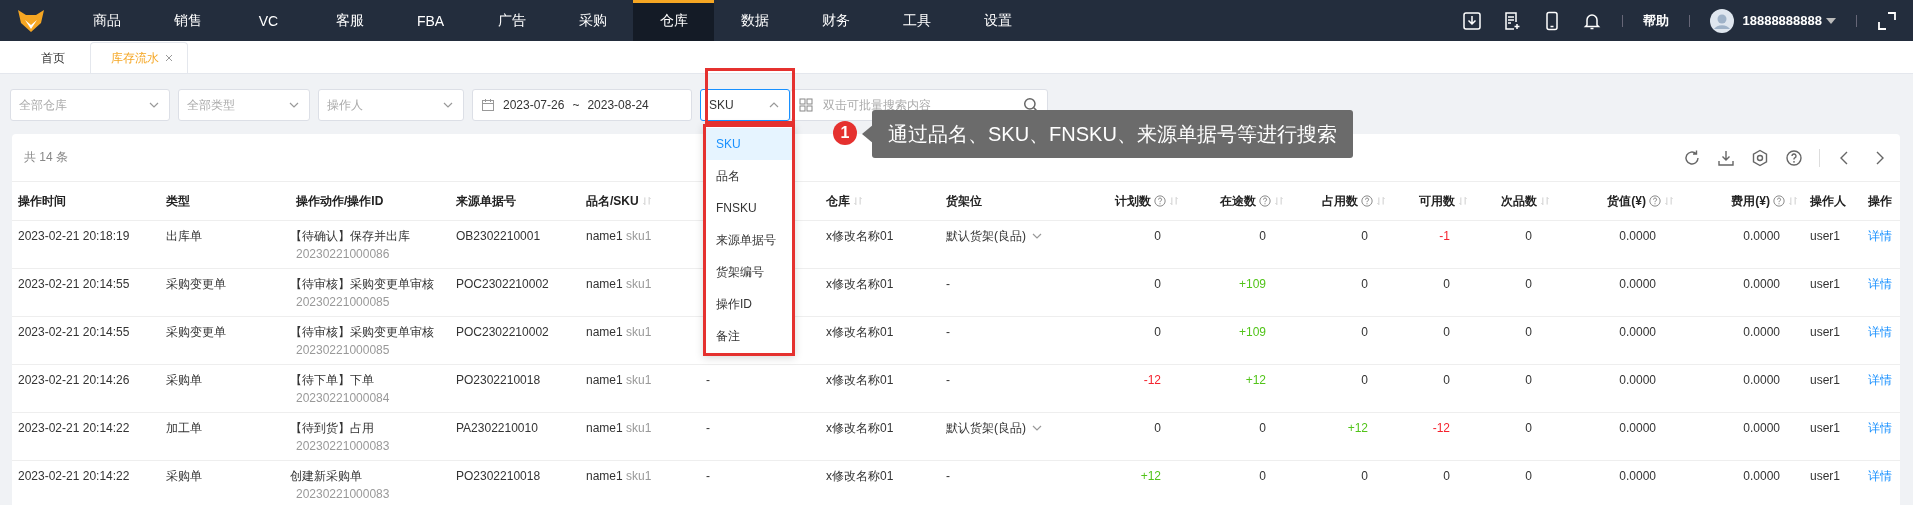 This screenshot has height=505, width=1913. What do you see at coordinates (1150, 476) in the screenshot?
I see `table-cell: +12` at bounding box center [1150, 476].